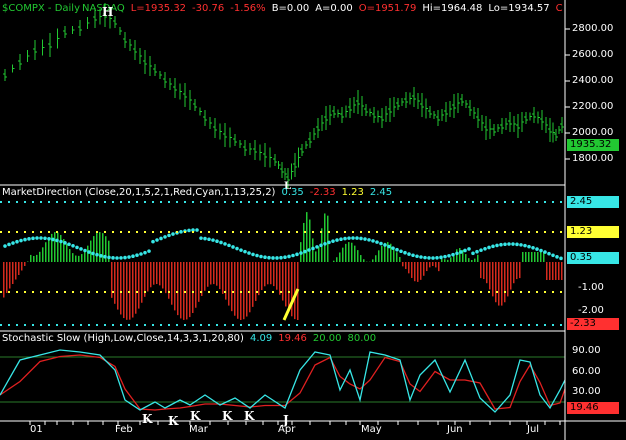 The image size is (626, 440). I want to click on md-tag-current: 0.35, so click(593, 258).